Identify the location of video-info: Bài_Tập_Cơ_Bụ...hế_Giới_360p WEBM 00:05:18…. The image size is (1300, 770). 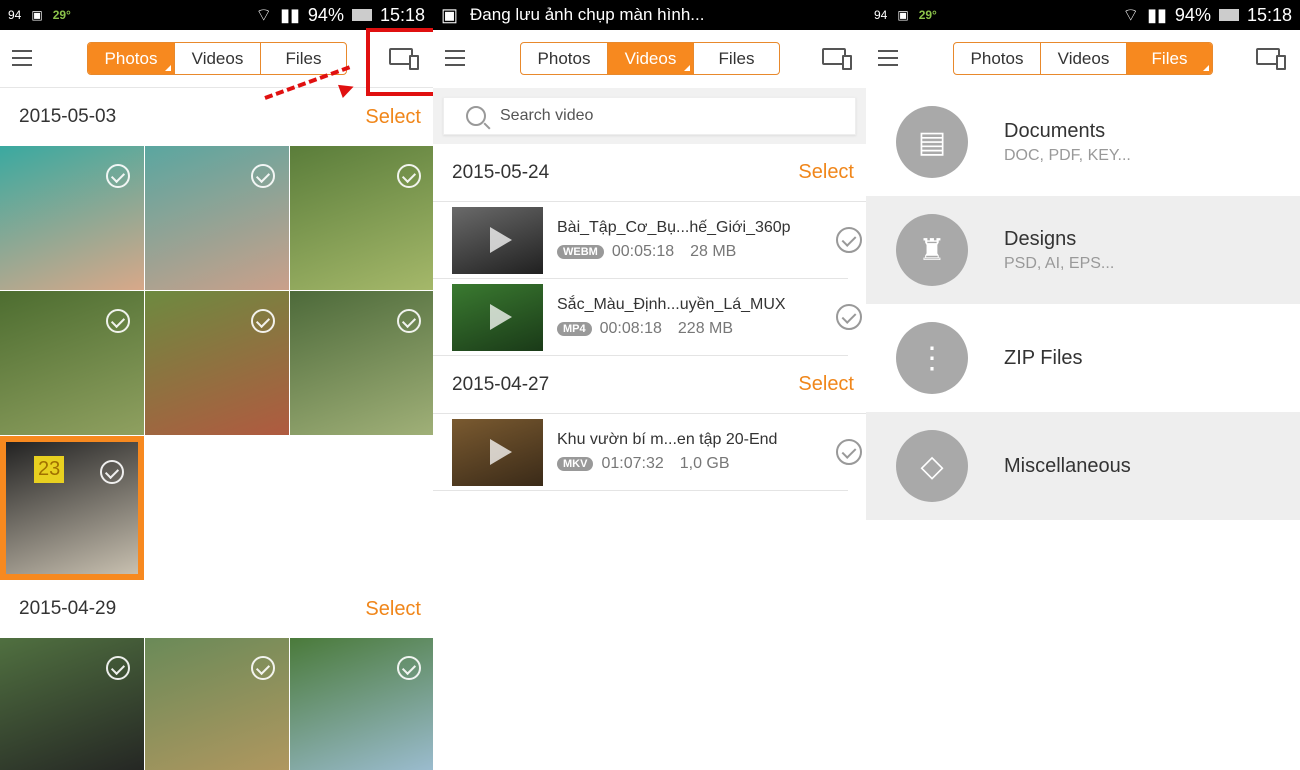
(674, 240).